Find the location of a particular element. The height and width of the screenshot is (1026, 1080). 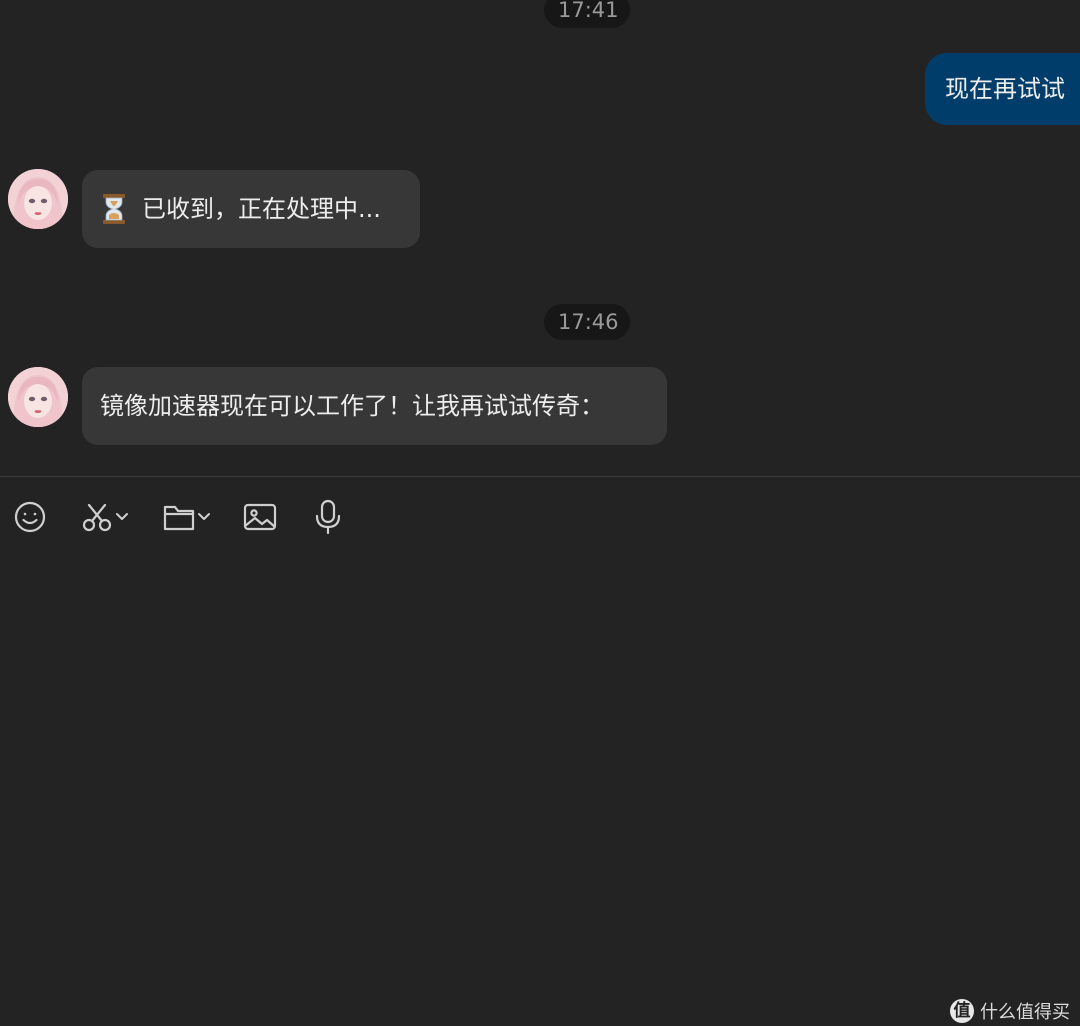

emoji-icon is located at coordinates (30, 517).